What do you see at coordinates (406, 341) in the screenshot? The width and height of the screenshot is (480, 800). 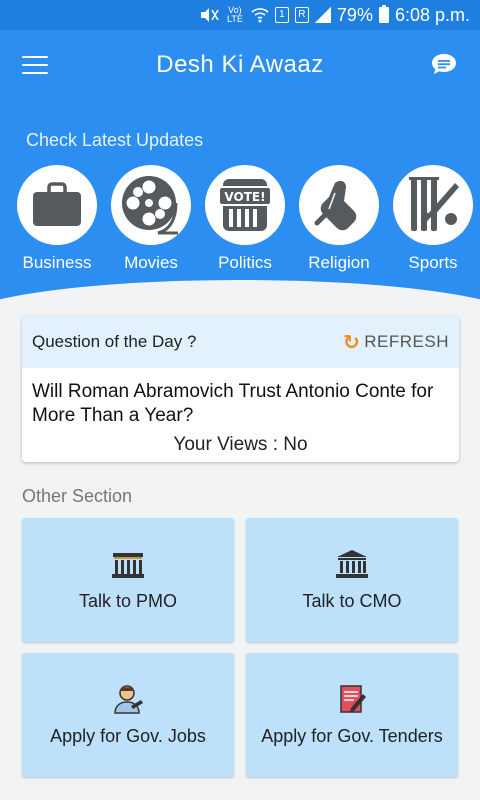 I see `refresh-label: REFRESH` at bounding box center [406, 341].